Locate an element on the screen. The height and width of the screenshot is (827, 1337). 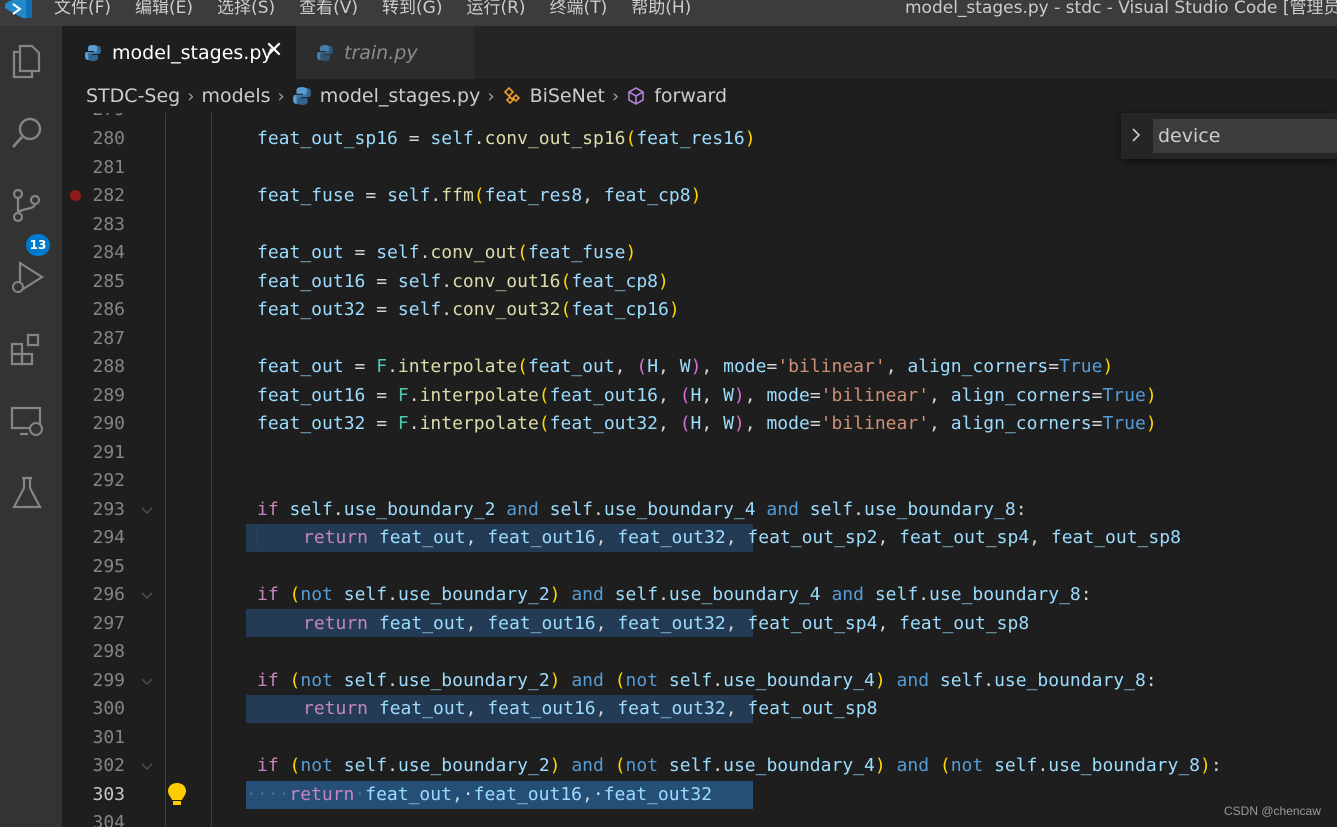
find-input is located at coordinates (1245, 136).